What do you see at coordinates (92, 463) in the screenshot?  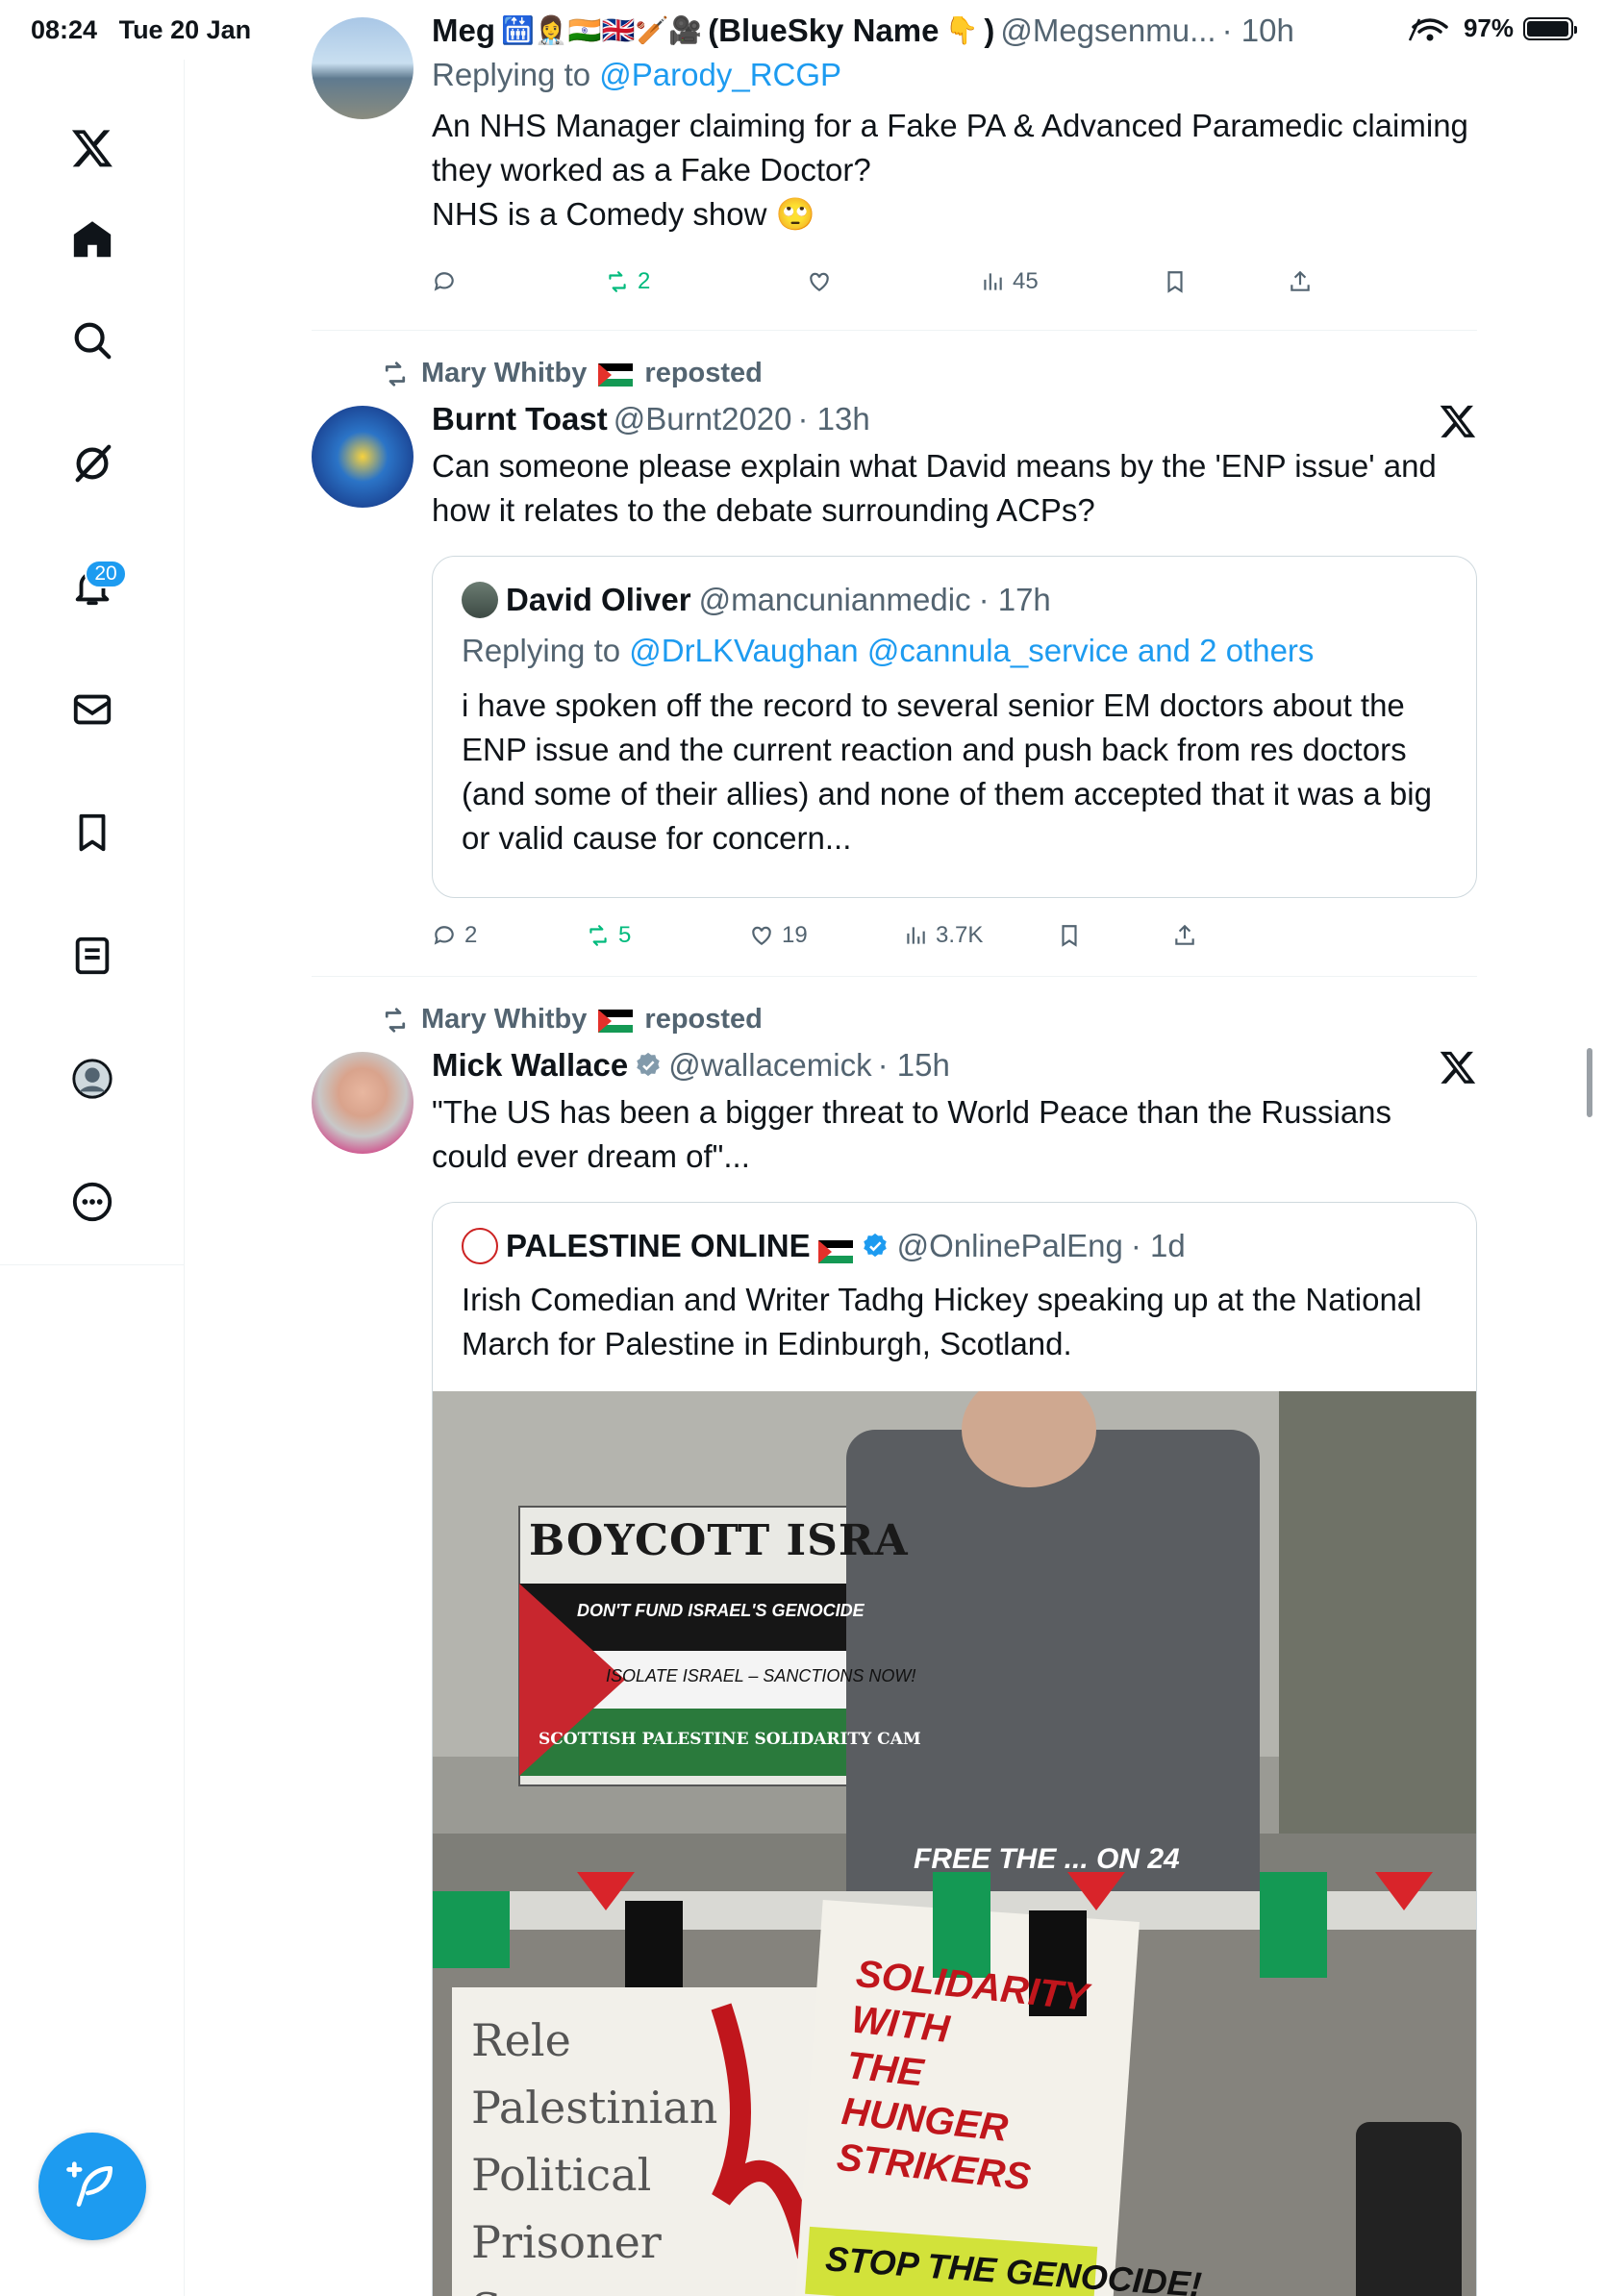 I see `grok-icon` at bounding box center [92, 463].